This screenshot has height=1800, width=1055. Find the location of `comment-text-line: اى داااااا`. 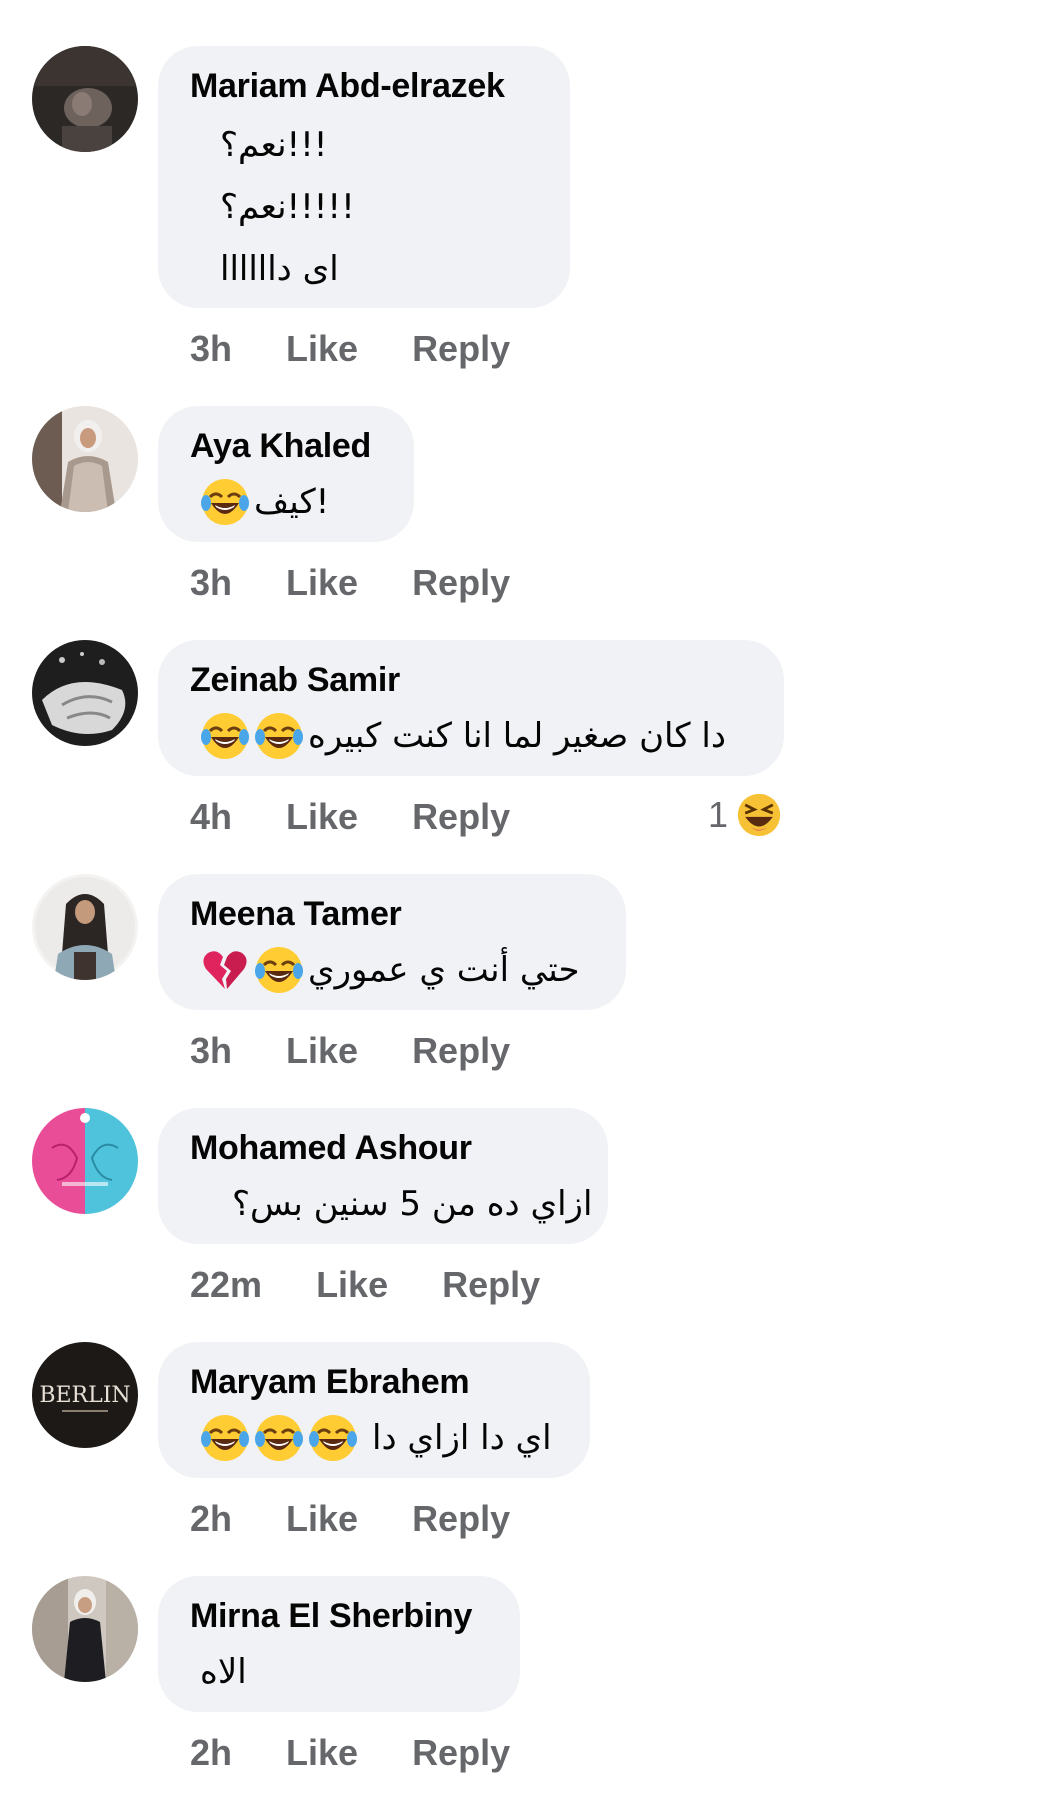

comment-text-line: اى داااااا is located at coordinates (279, 269).